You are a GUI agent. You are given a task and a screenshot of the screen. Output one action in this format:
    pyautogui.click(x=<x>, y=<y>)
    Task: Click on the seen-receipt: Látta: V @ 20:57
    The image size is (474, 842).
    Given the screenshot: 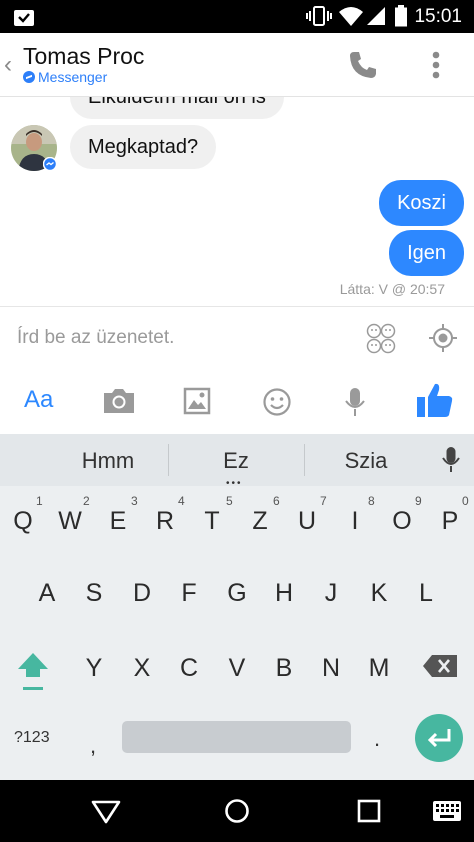 What is the action you would take?
    pyautogui.click(x=392, y=289)
    